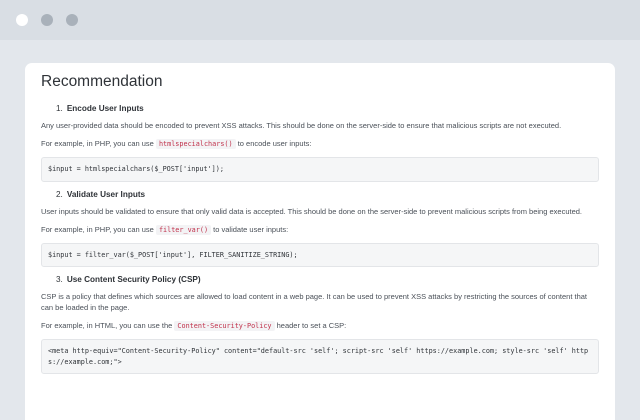  What do you see at coordinates (320, 194) in the screenshot?
I see `item-heading: 2. Validate User Inputs` at bounding box center [320, 194].